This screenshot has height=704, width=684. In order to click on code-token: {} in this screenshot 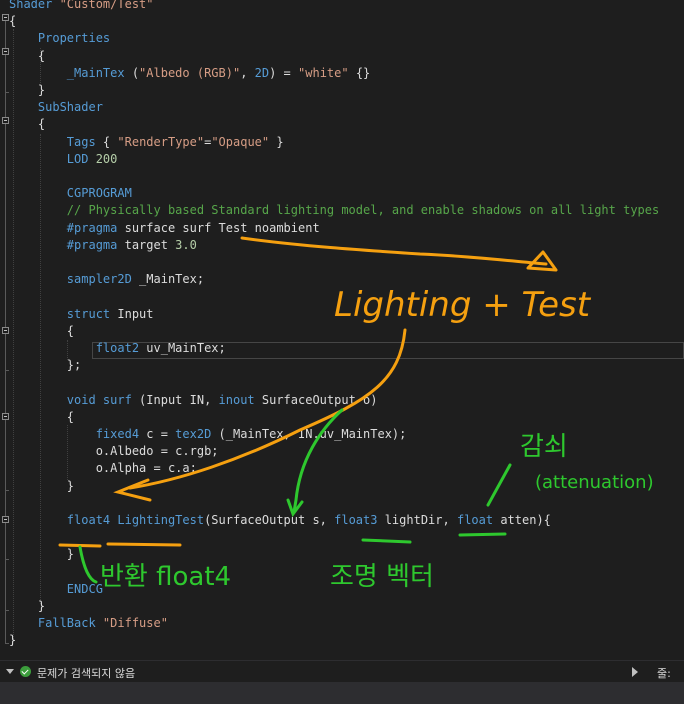, I will do `click(359, 72)`.